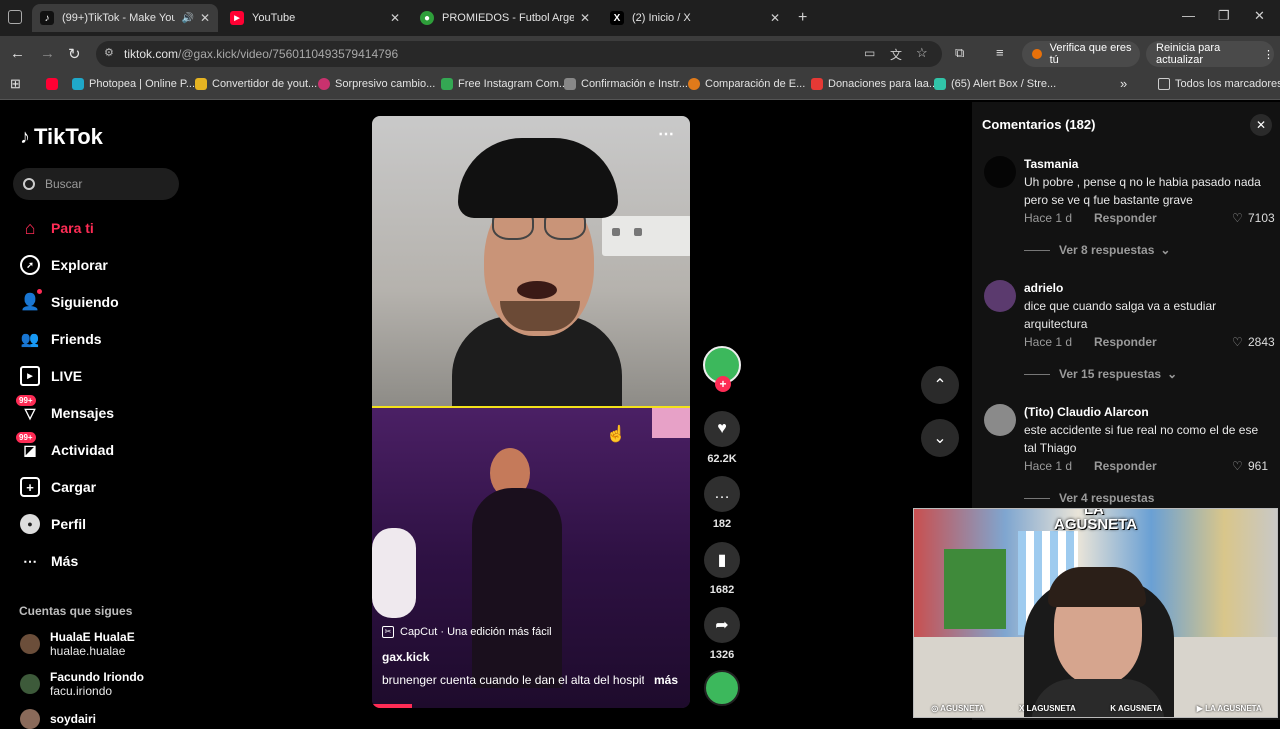  What do you see at coordinates (69, 300) in the screenshot?
I see `nav-siguiendo: 👤 Siguiendo` at bounding box center [69, 300].